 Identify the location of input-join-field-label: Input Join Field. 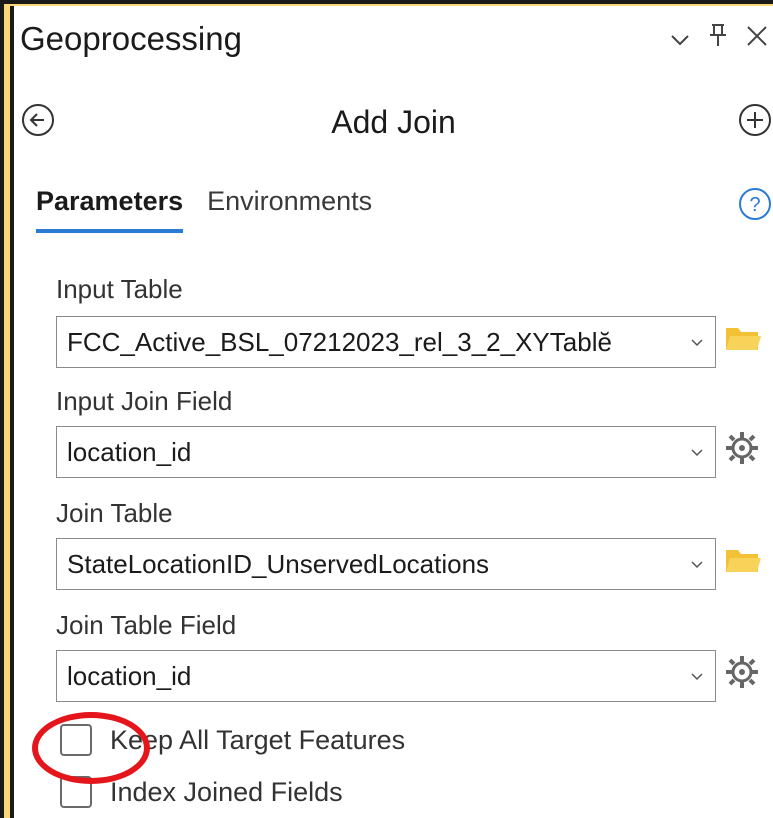
(144, 401).